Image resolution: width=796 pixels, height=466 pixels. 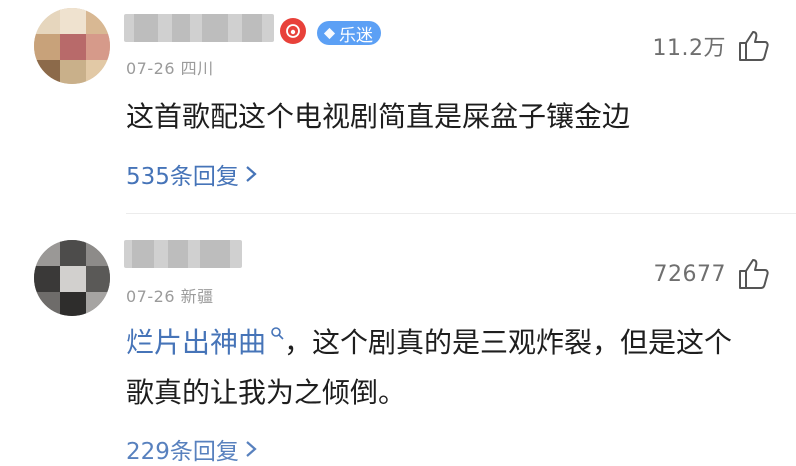 I want to click on level-badge-label: 乐迷, so click(x=356, y=35).